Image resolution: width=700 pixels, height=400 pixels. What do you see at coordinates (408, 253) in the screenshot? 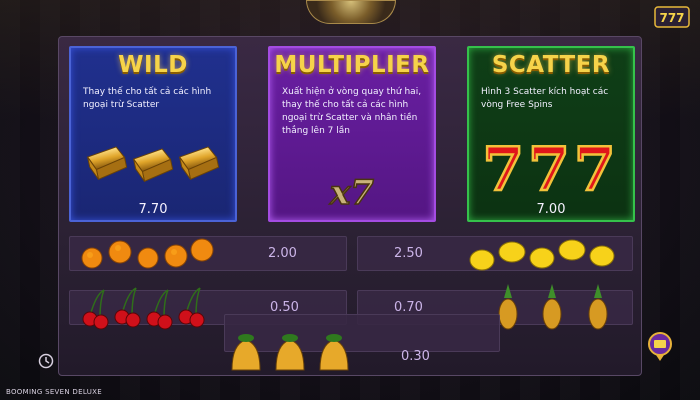
I see `lemons-payout: 2.50` at bounding box center [408, 253].